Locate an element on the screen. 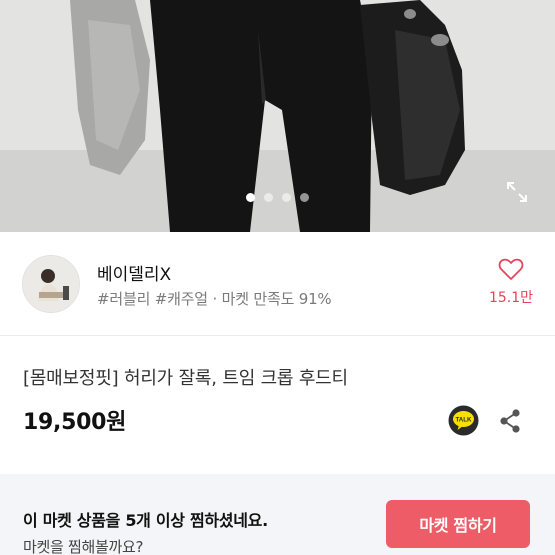 Image resolution: width=555 pixels, height=555 pixels. market-zzim-button: 마켓 찜하기 is located at coordinates (458, 524).